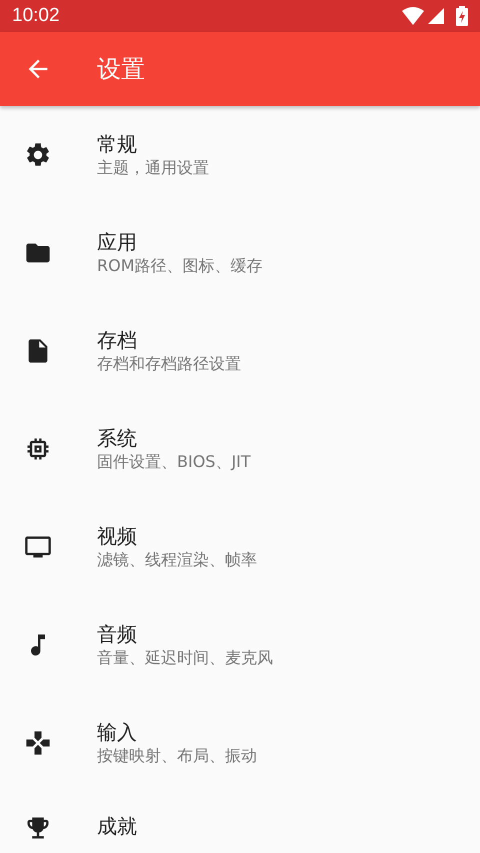  Describe the element at coordinates (117, 340) in the screenshot. I see `item-title: 存档` at that location.